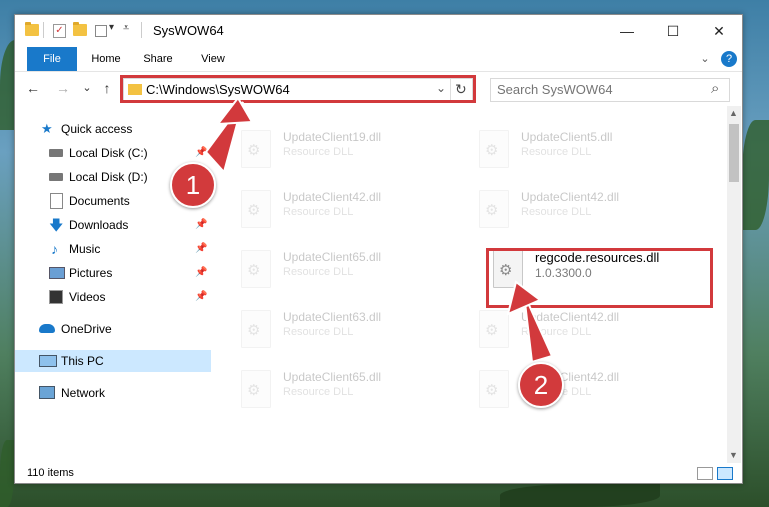 The height and width of the screenshot is (507, 769). Describe the element at coordinates (524, 298) in the screenshot. I see `arrow-2-head` at that location.